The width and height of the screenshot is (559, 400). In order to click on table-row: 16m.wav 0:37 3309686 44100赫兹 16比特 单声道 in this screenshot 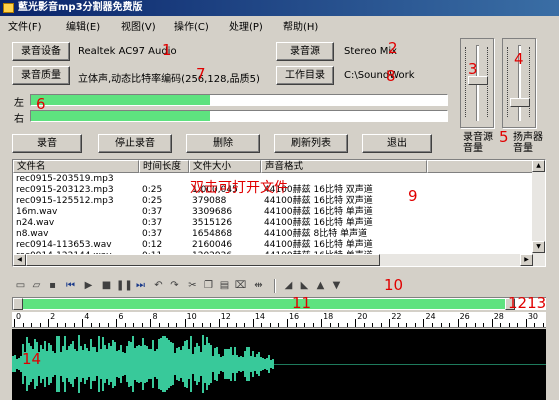, I will do `click(273, 212)`.